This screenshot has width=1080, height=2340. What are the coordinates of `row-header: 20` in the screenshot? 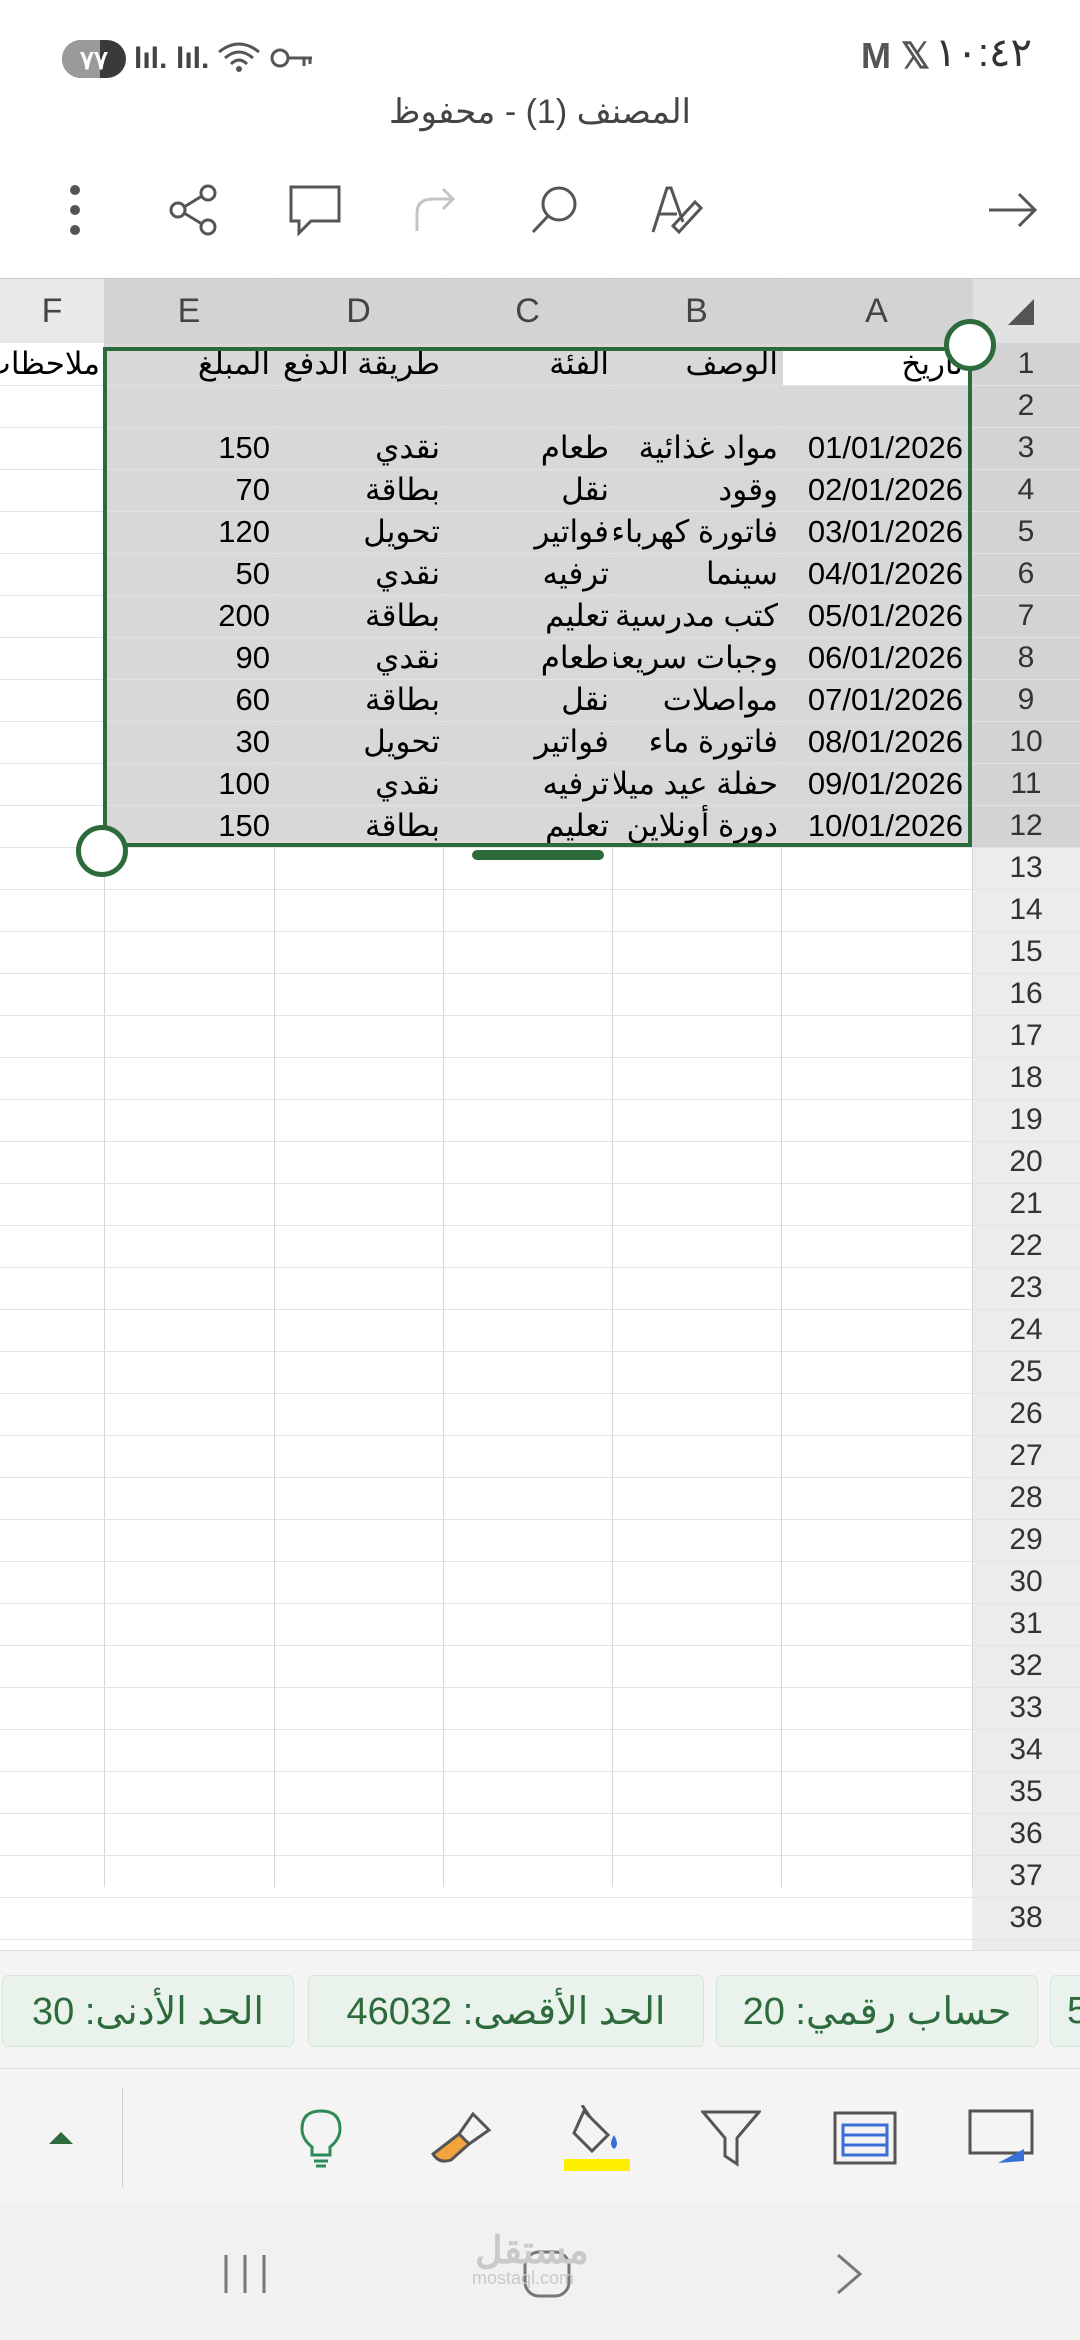 It's located at (1026, 1162).